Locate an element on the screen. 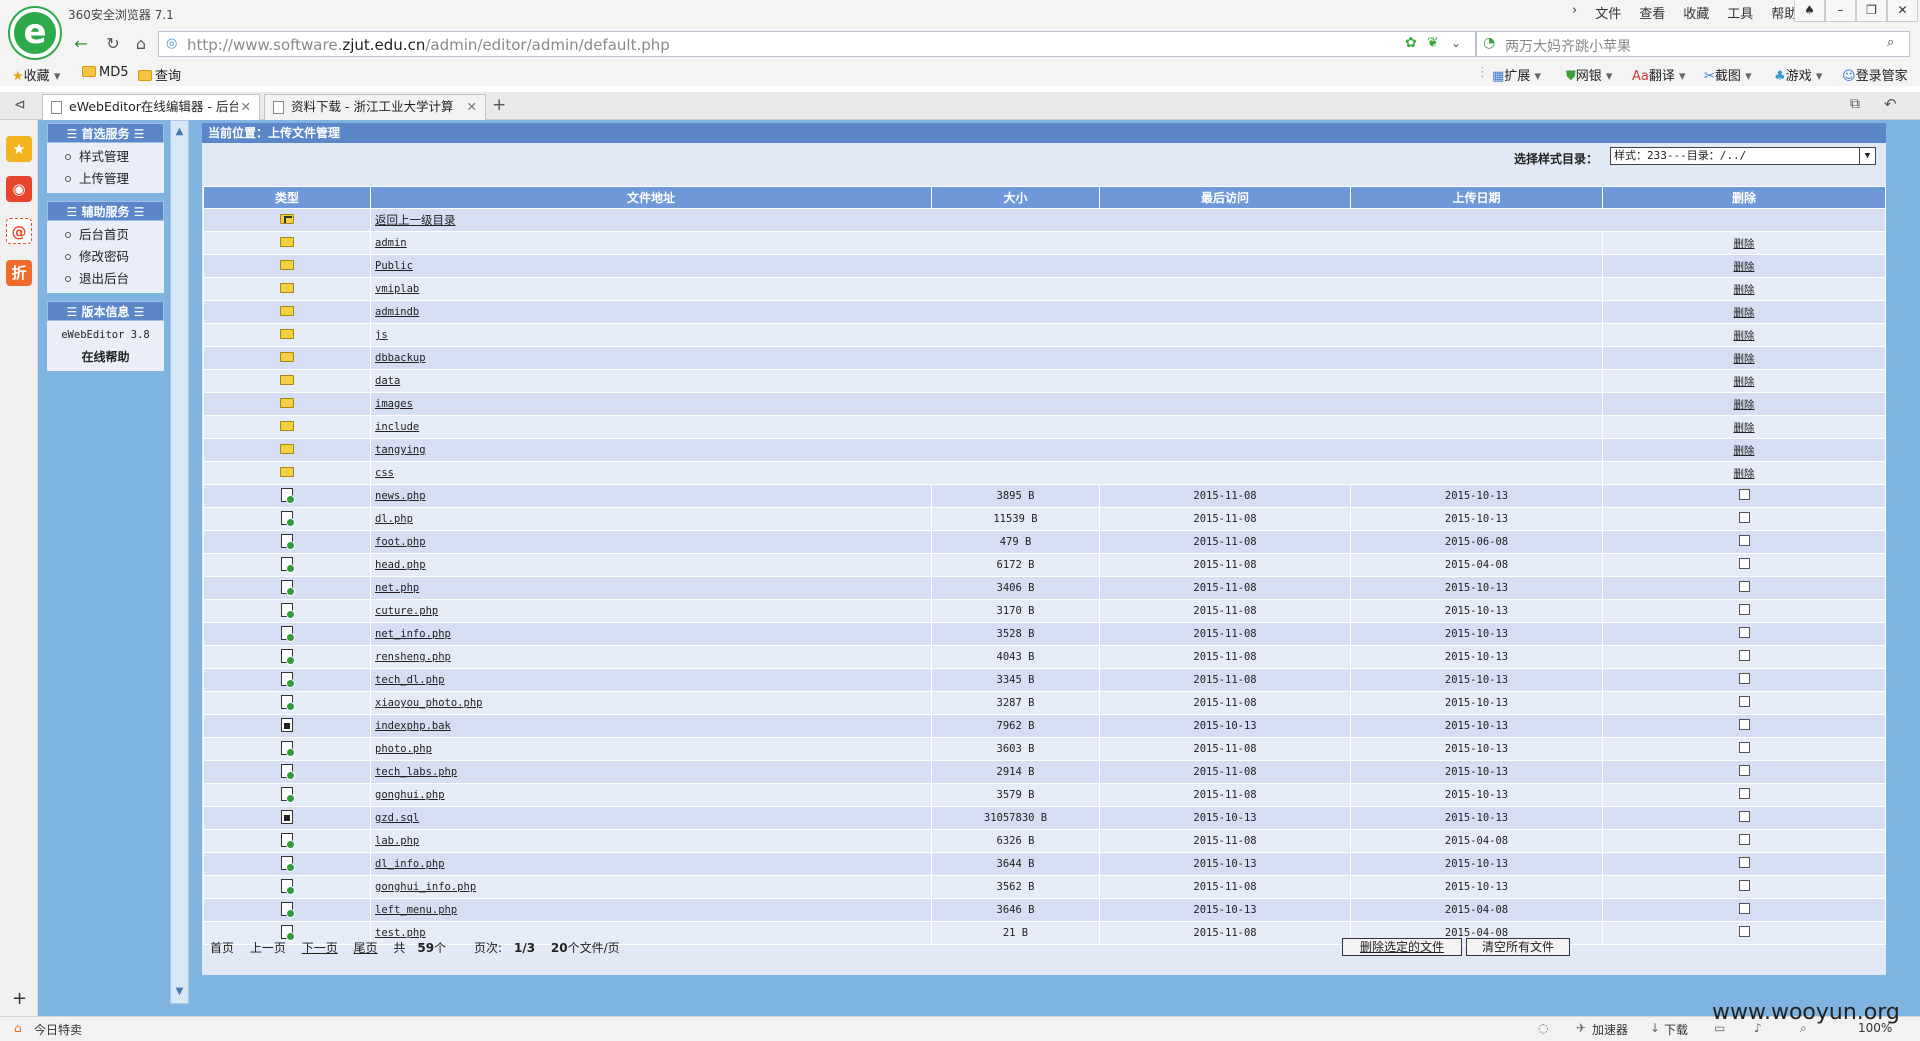 The width and height of the screenshot is (1920, 1041). accelerator-button: 加速器 is located at coordinates (1610, 1029).